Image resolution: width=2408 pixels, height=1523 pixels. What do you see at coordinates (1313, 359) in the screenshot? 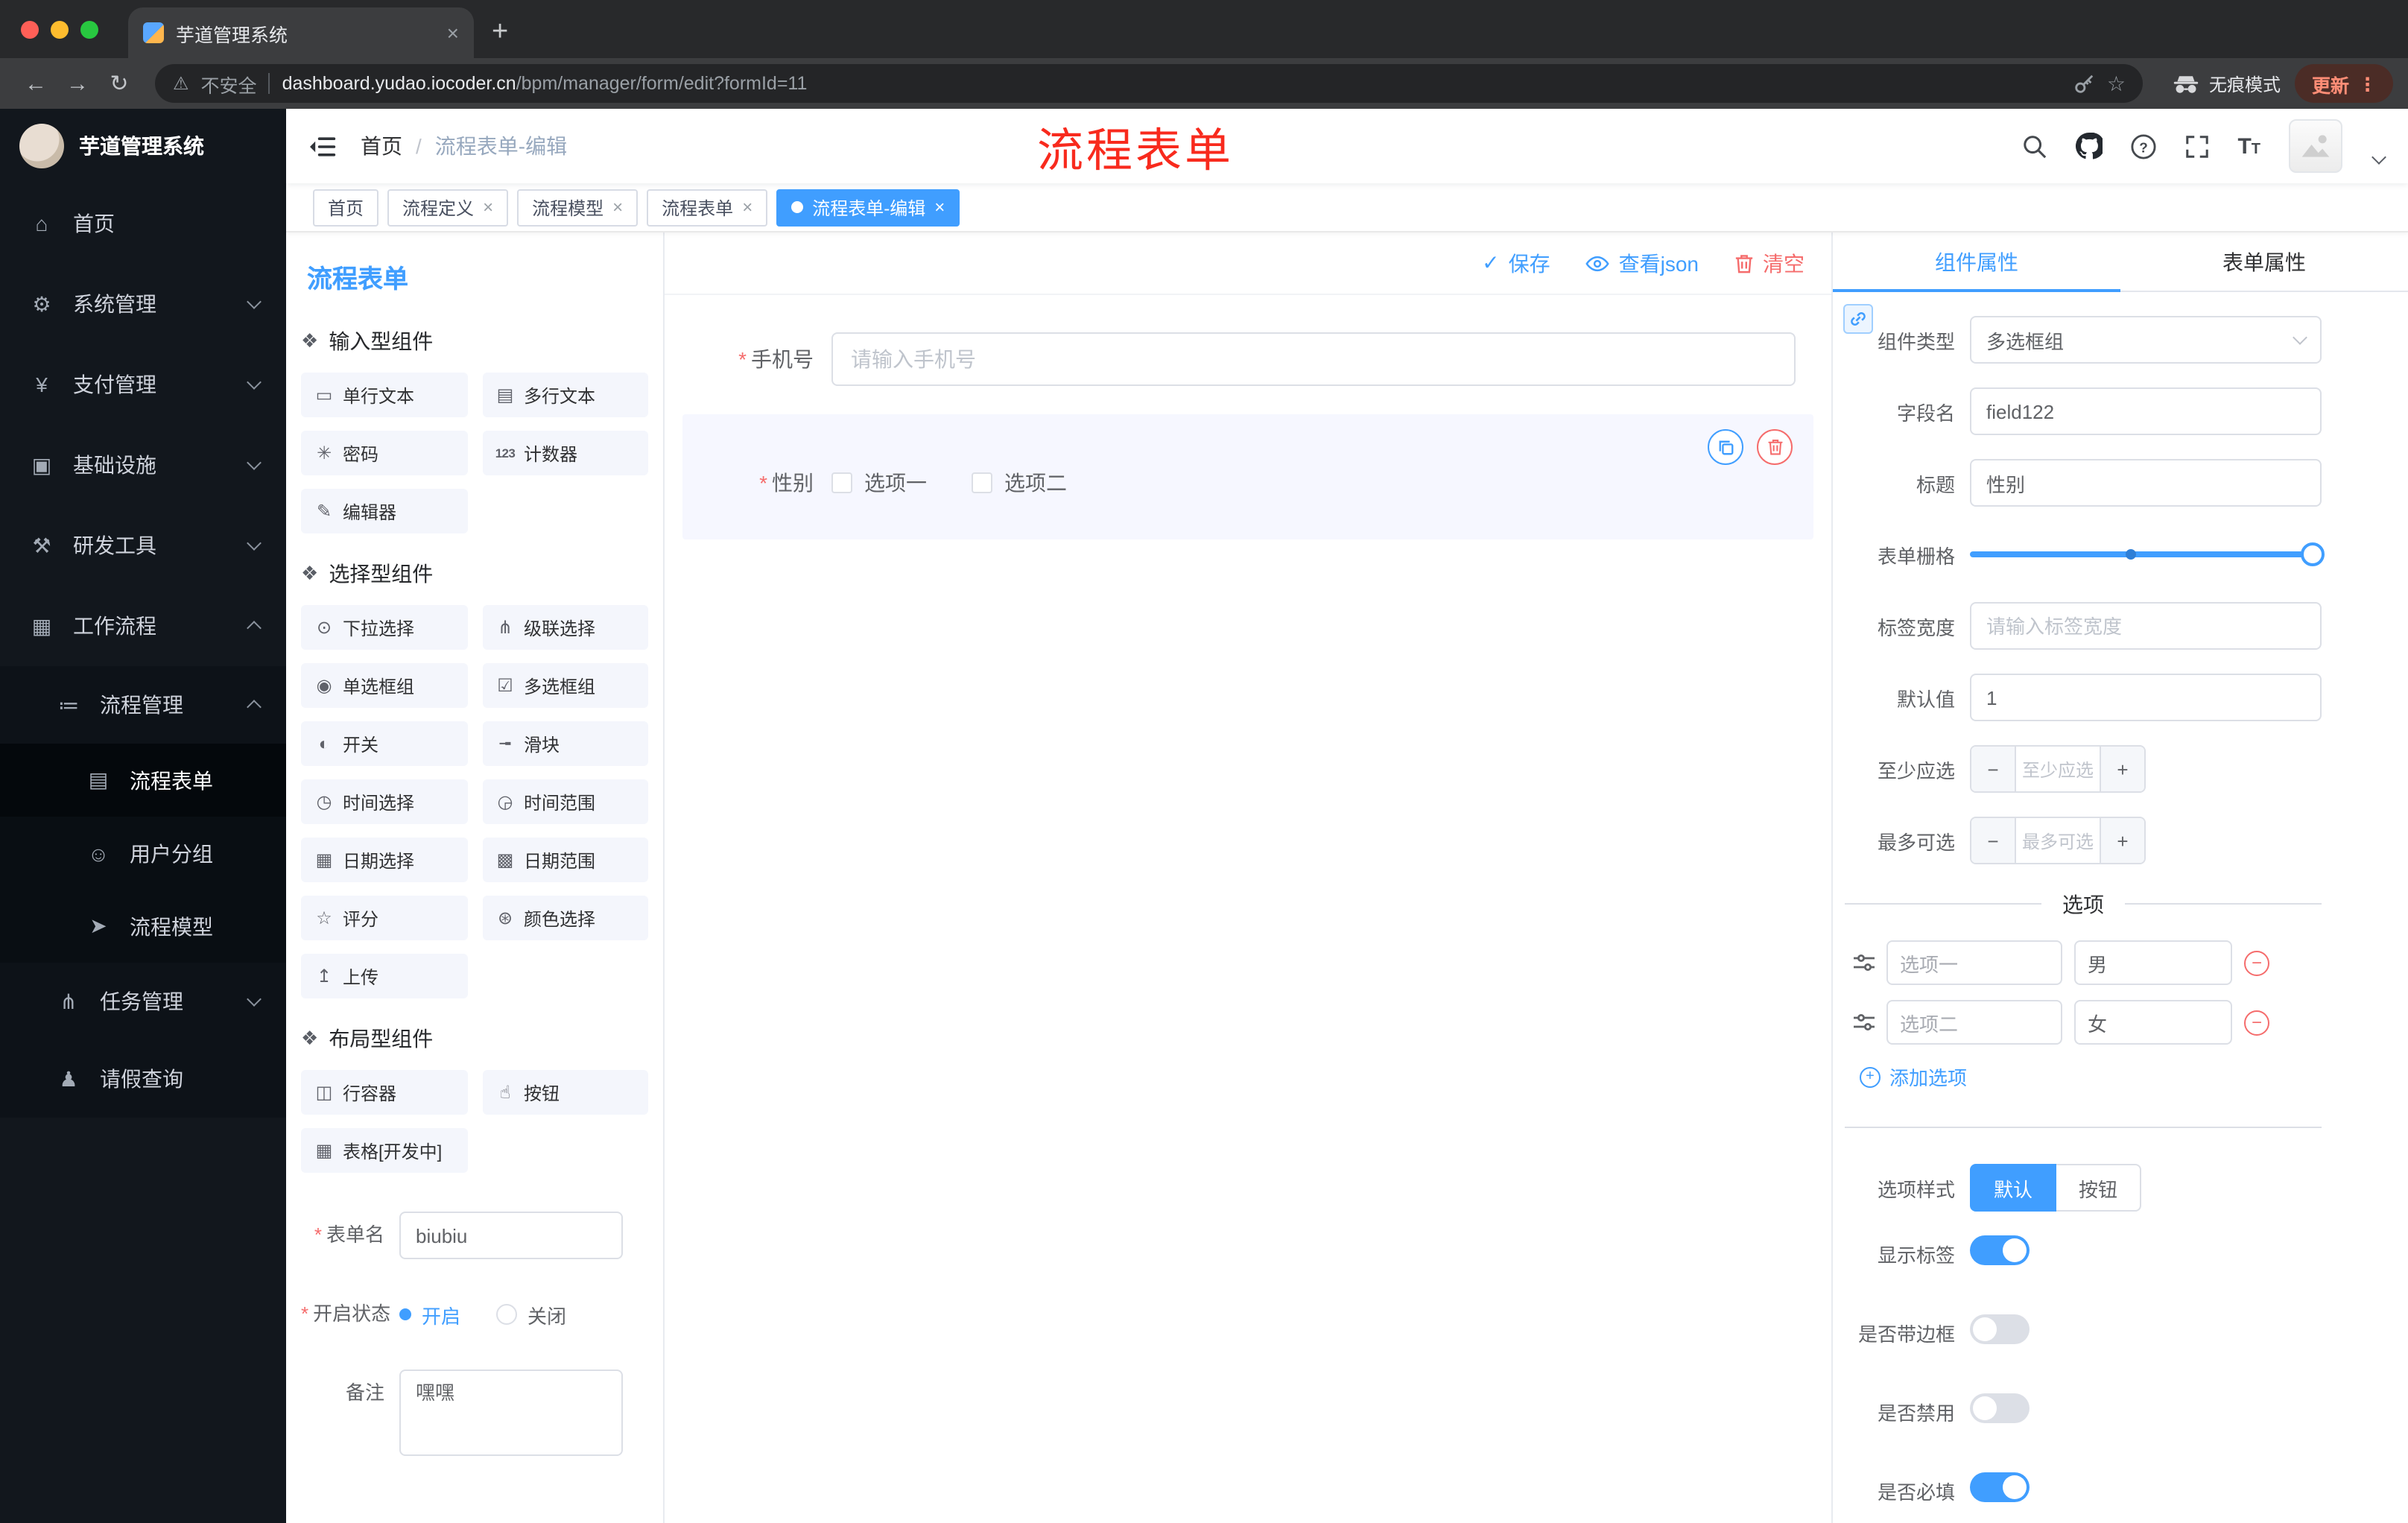
I see `phone-input` at bounding box center [1313, 359].